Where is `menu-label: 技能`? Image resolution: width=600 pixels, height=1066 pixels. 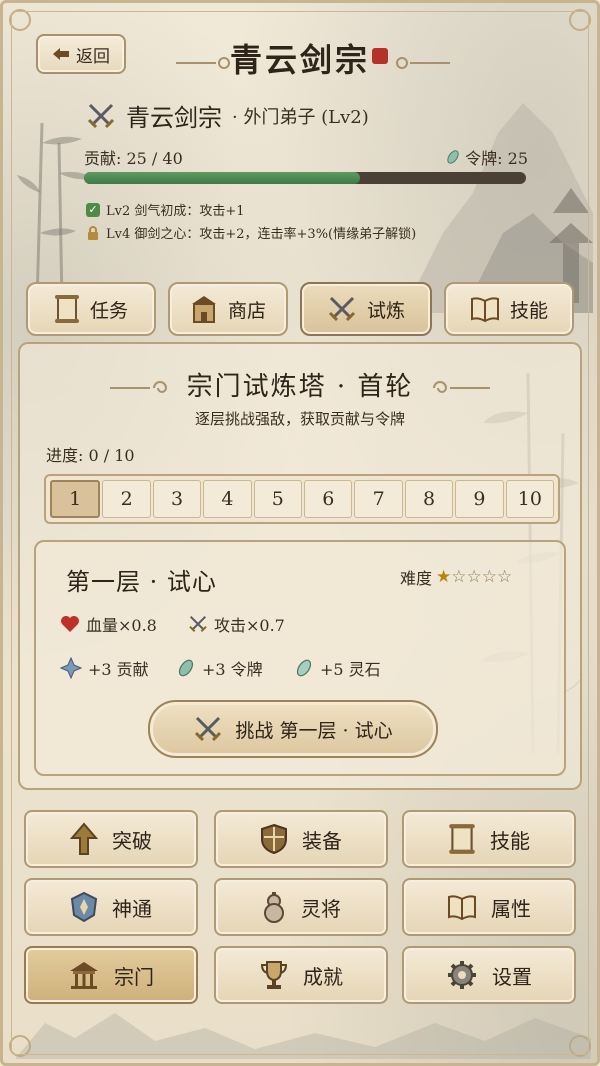
menu-label: 技能 is located at coordinates (510, 840).